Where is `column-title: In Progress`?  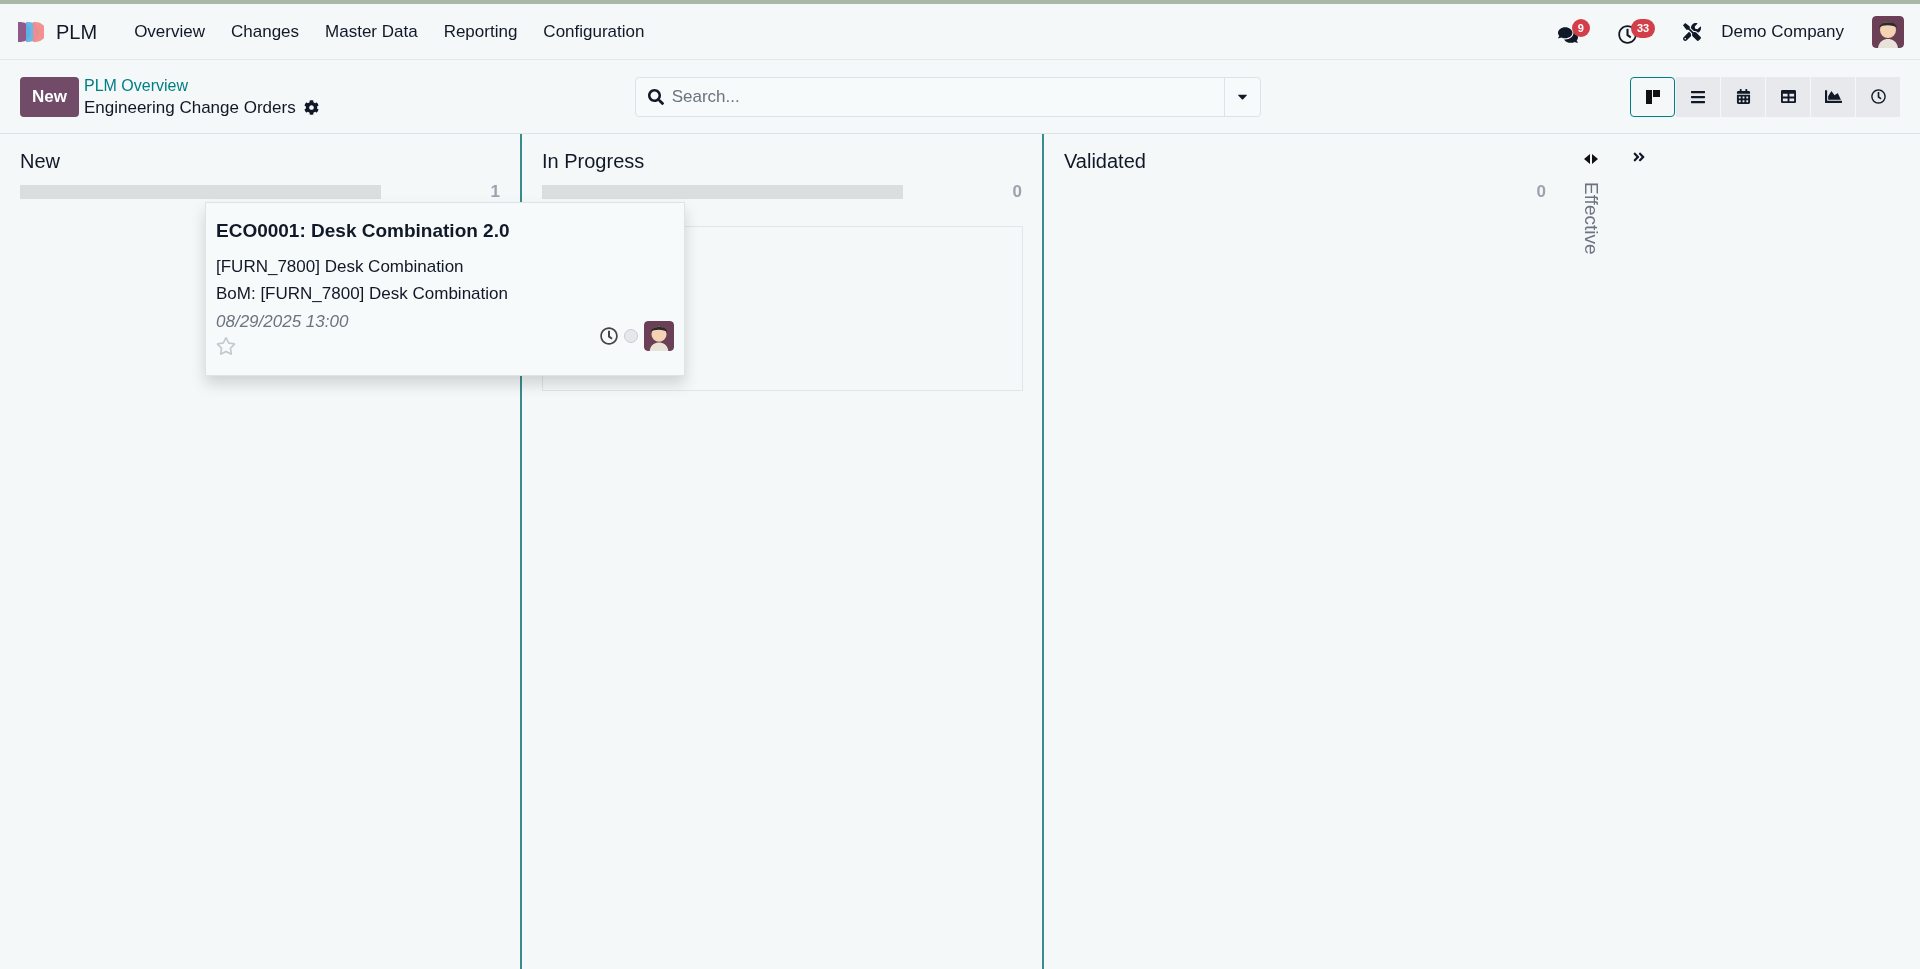 column-title: In Progress is located at coordinates (594, 161).